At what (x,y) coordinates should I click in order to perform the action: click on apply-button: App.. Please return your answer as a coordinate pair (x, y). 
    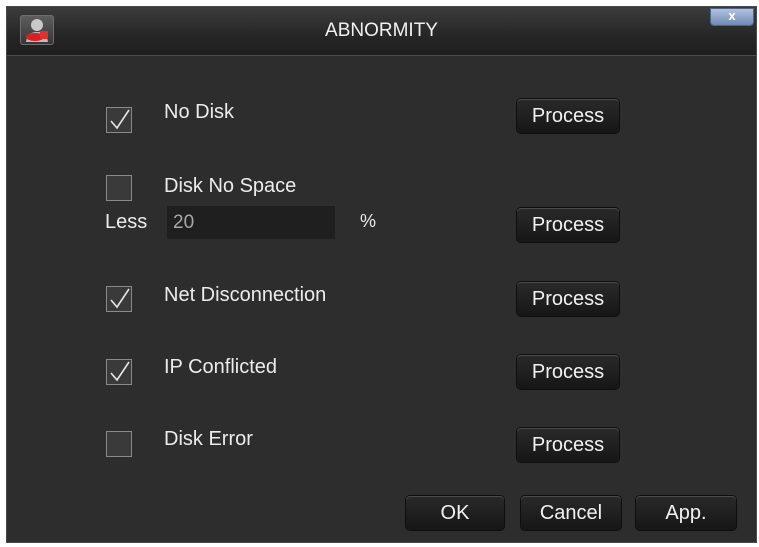
    Looking at the image, I should click on (686, 513).